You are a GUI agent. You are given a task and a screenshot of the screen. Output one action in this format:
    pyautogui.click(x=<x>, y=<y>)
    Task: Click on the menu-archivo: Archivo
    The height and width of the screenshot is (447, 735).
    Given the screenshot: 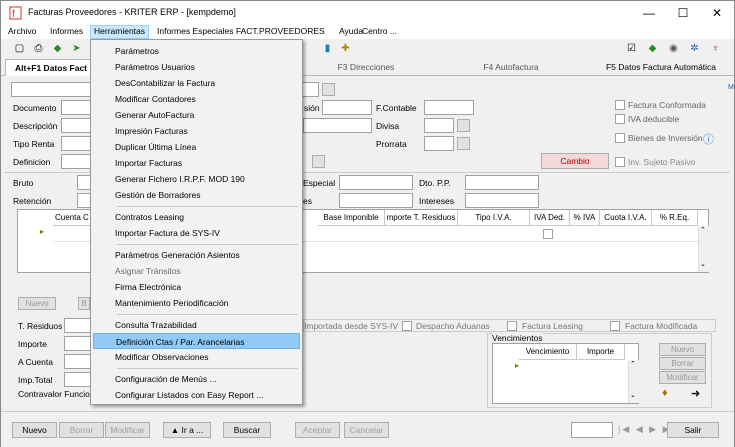 What is the action you would take?
    pyautogui.click(x=22, y=31)
    